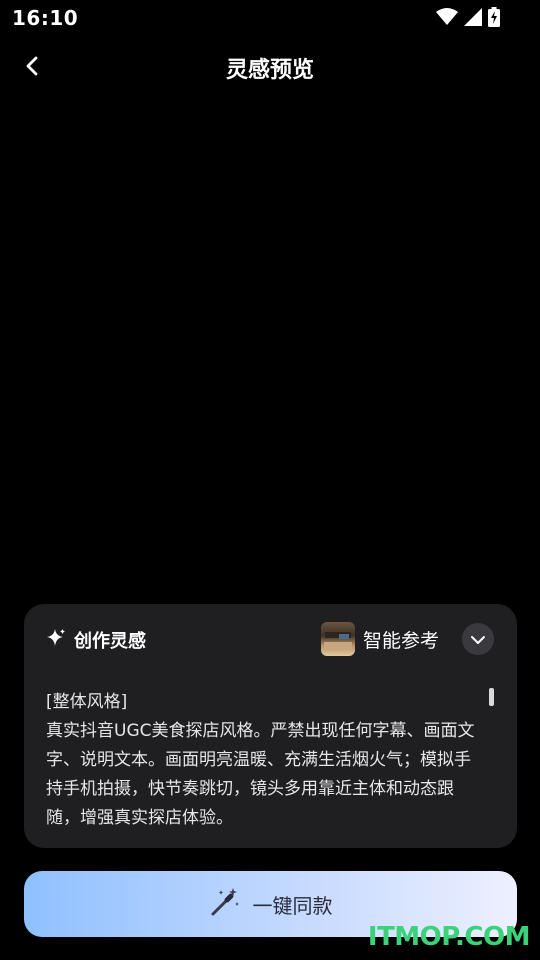  Describe the element at coordinates (449, 937) in the screenshot. I see `watermark: ITMOP.COM` at that location.